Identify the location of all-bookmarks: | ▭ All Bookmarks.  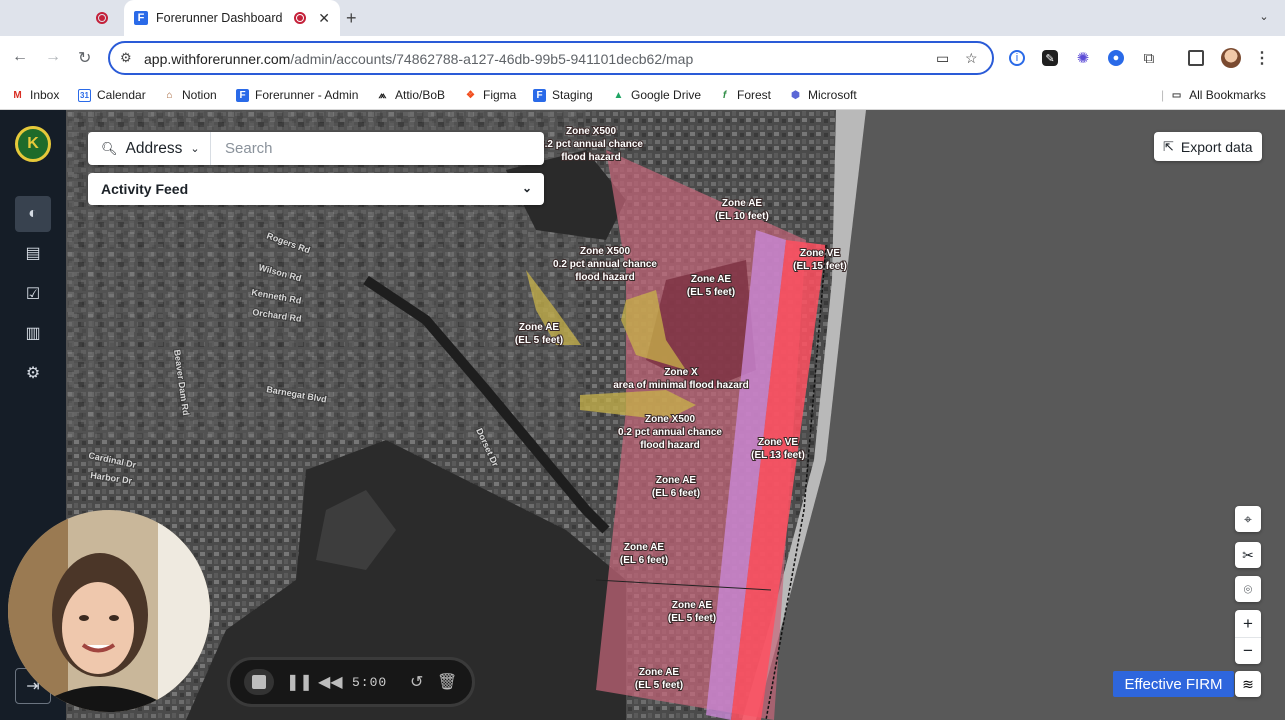
(1213, 95).